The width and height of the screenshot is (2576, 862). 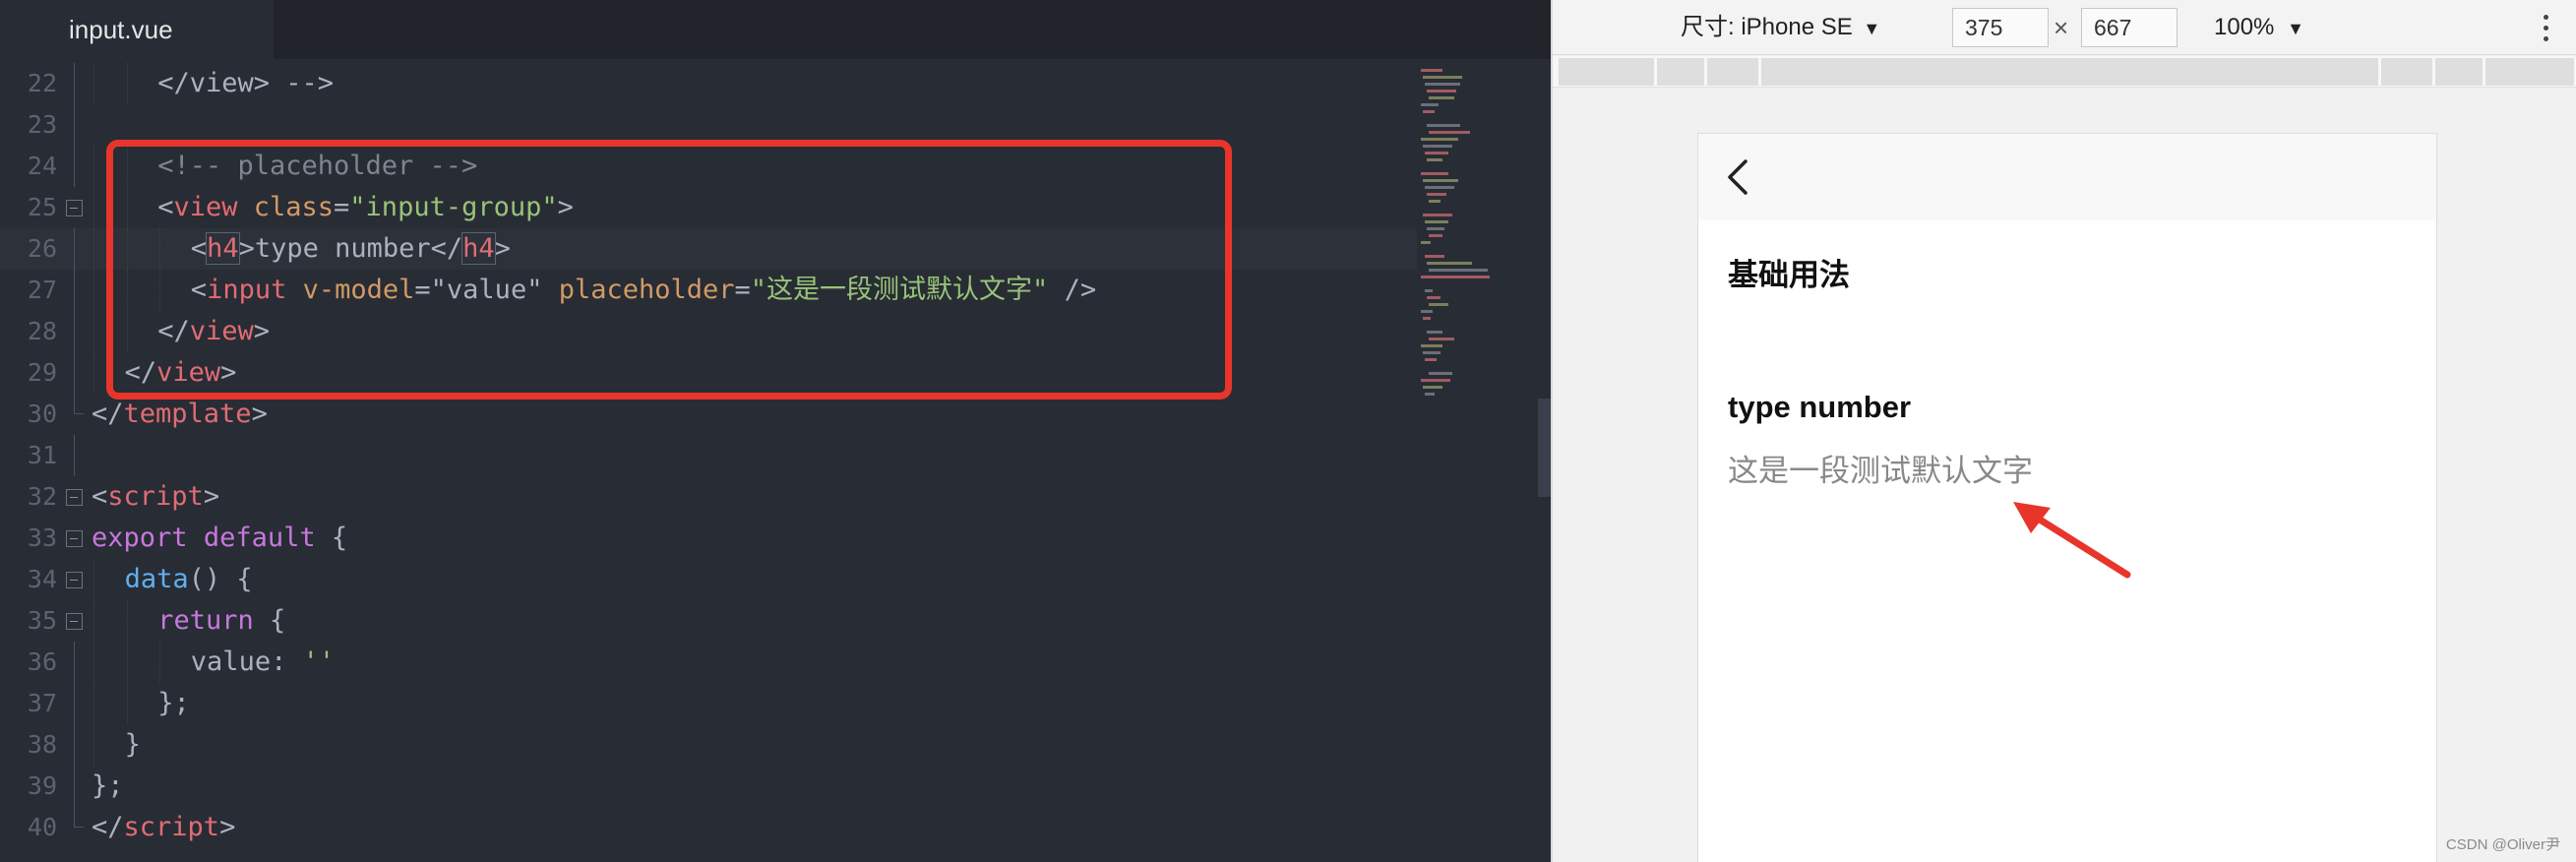 I want to click on zoom-dropdown: 100% ▼, so click(x=2259, y=27).